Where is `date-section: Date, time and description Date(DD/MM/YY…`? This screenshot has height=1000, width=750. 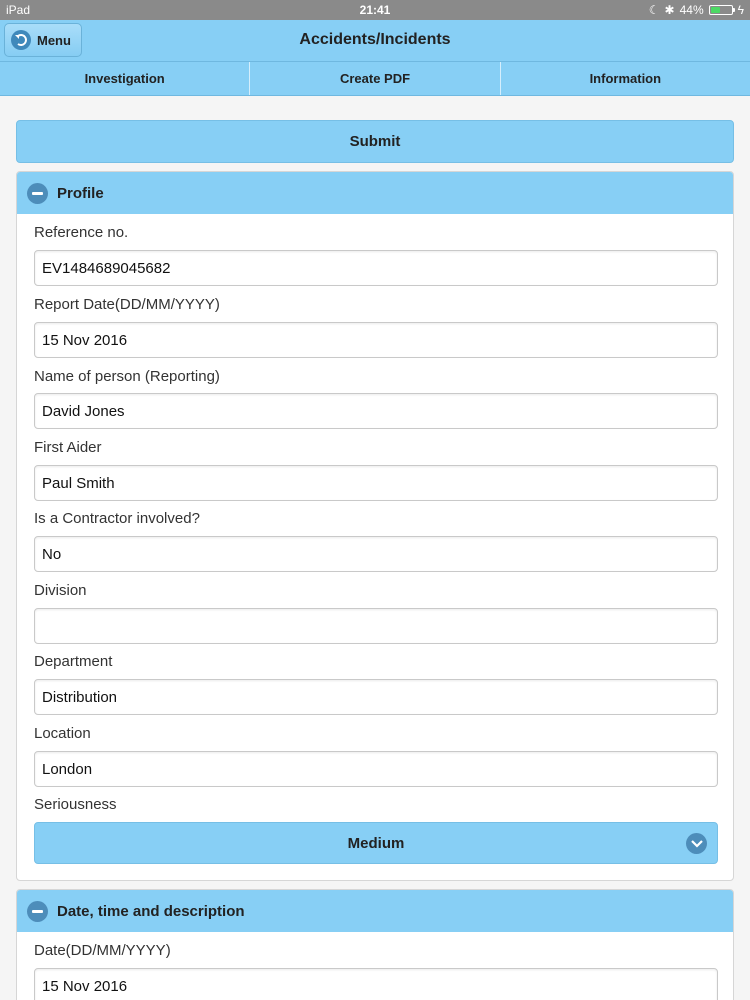
date-section: Date, time and description Date(DD/MM/YY… is located at coordinates (375, 944).